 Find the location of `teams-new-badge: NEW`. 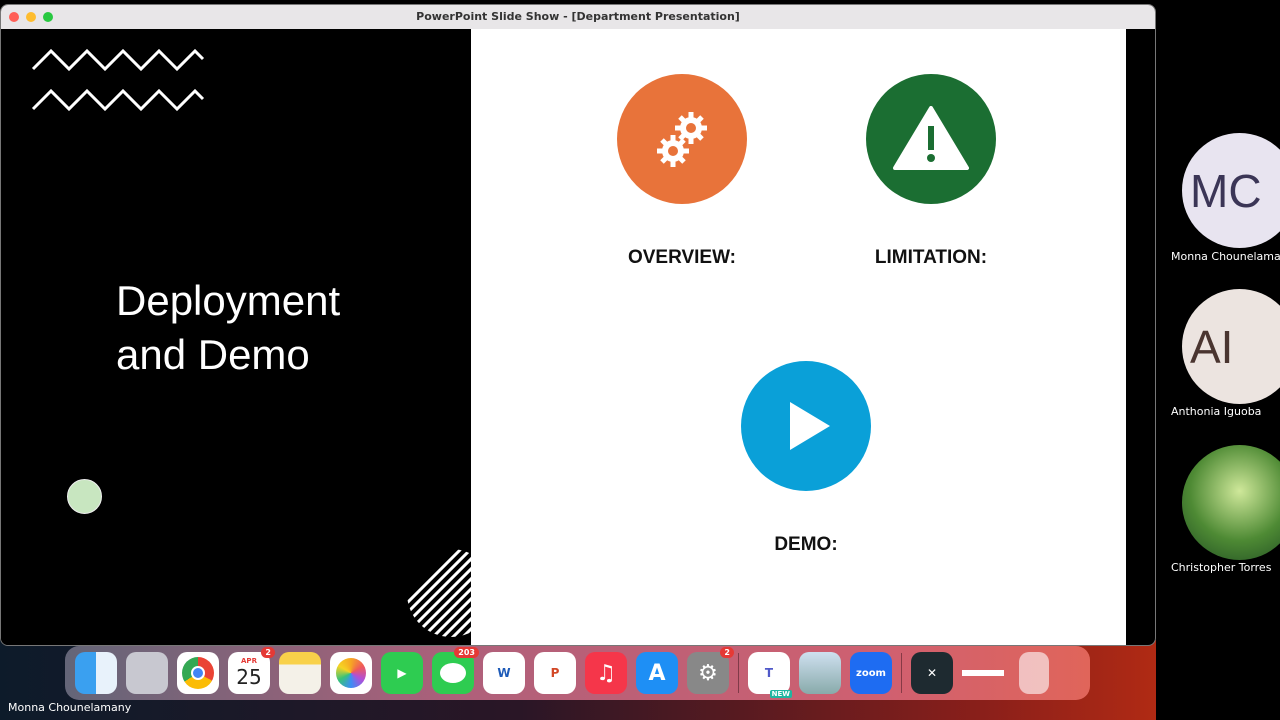

teams-new-badge: NEW is located at coordinates (780, 694).